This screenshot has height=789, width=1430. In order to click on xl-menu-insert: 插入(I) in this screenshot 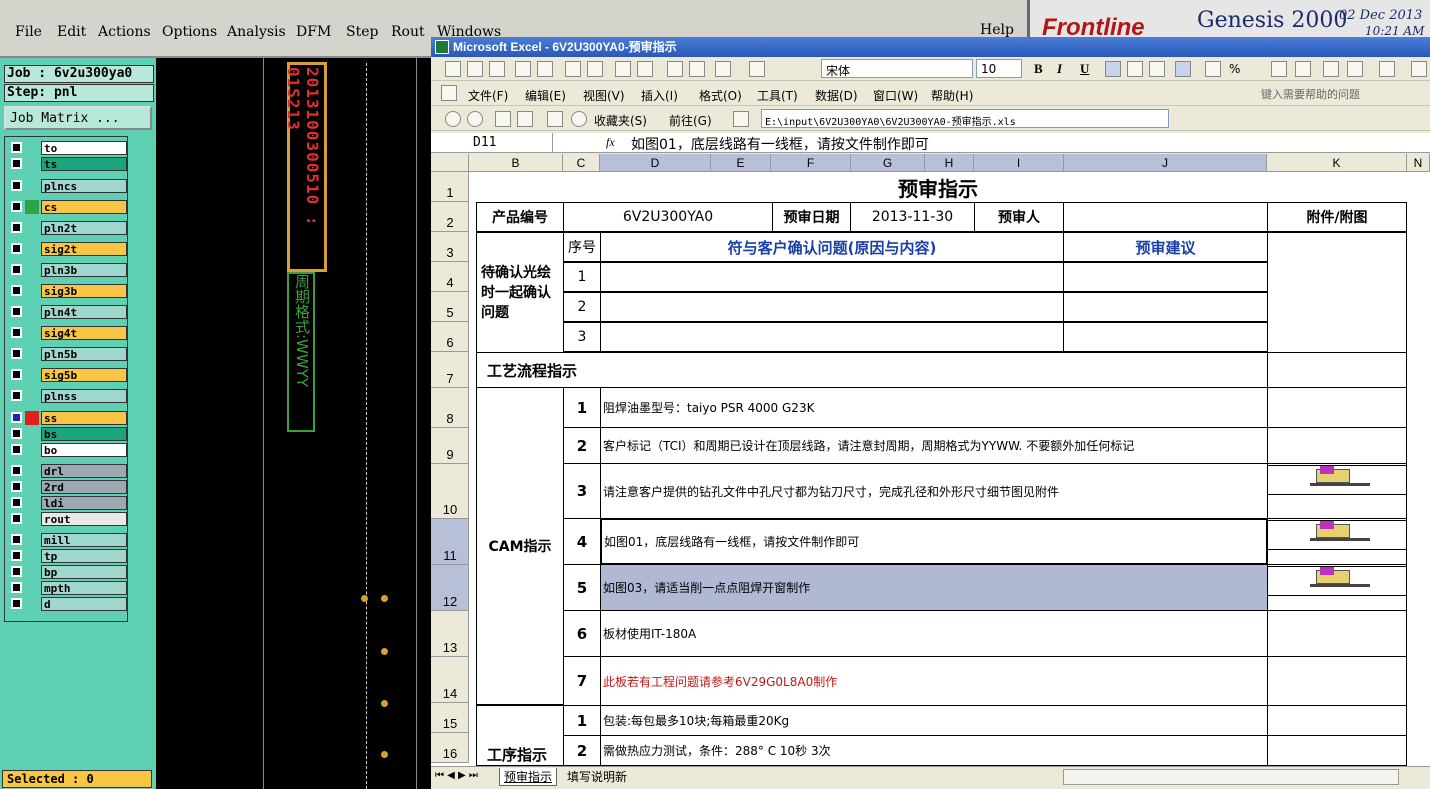, I will do `click(659, 95)`.